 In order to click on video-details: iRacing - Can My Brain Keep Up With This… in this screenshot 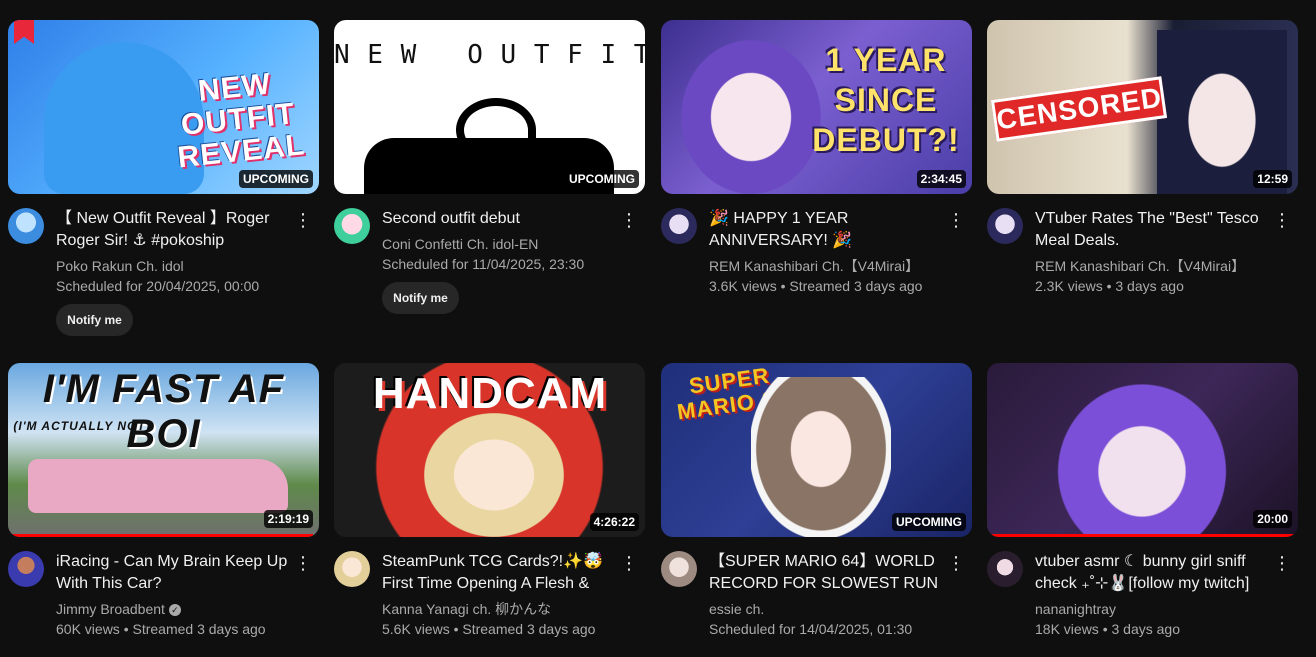, I will do `click(163, 597)`.